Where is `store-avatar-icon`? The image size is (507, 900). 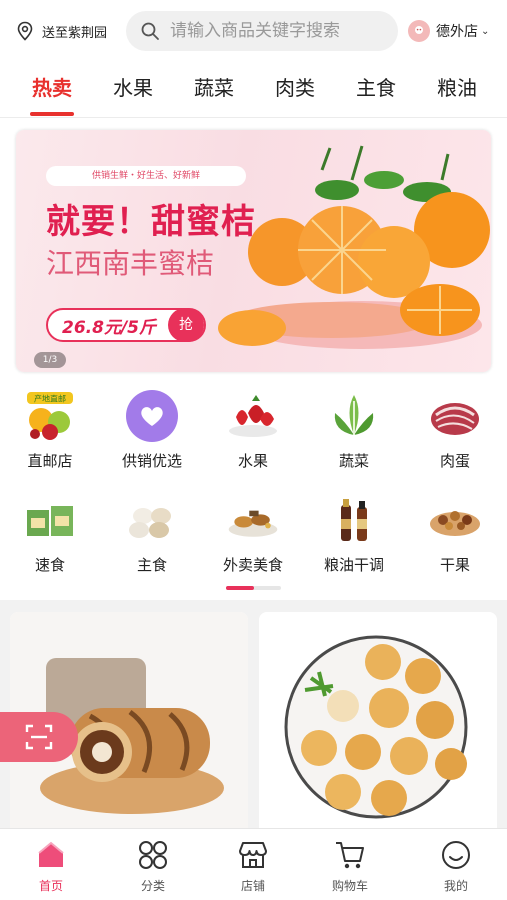
store-avatar-icon is located at coordinates (419, 31).